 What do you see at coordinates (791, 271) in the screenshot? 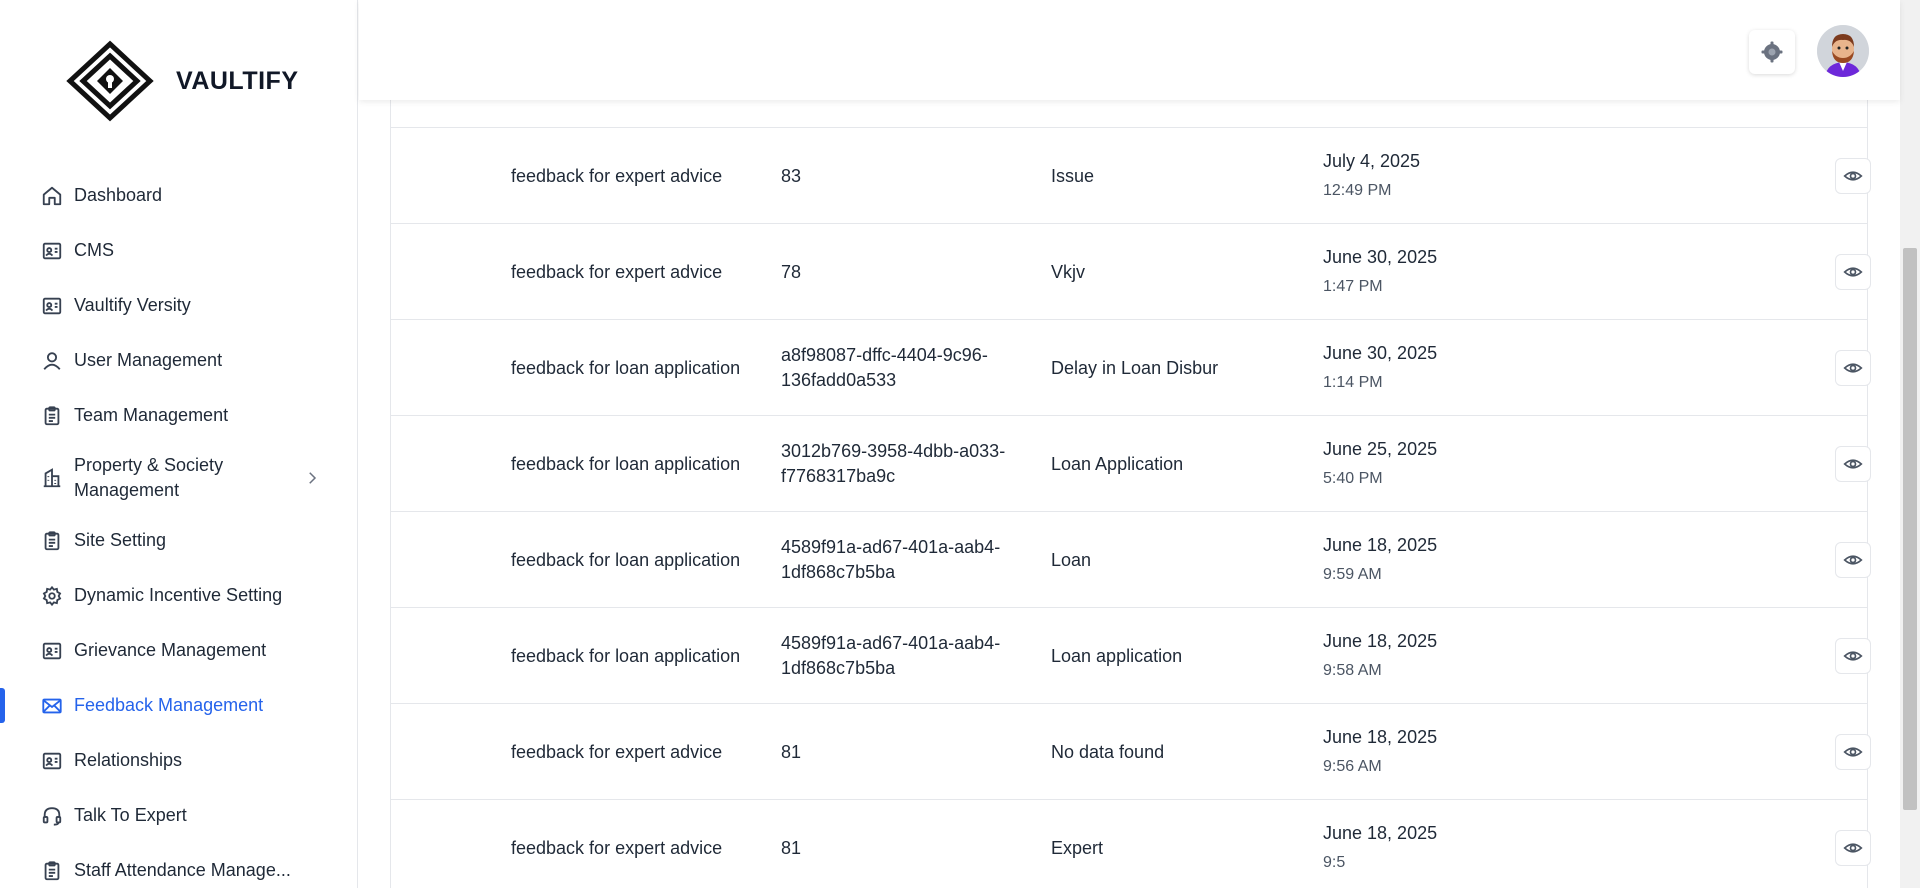
I see `reference-id-cell: 78` at bounding box center [791, 271].